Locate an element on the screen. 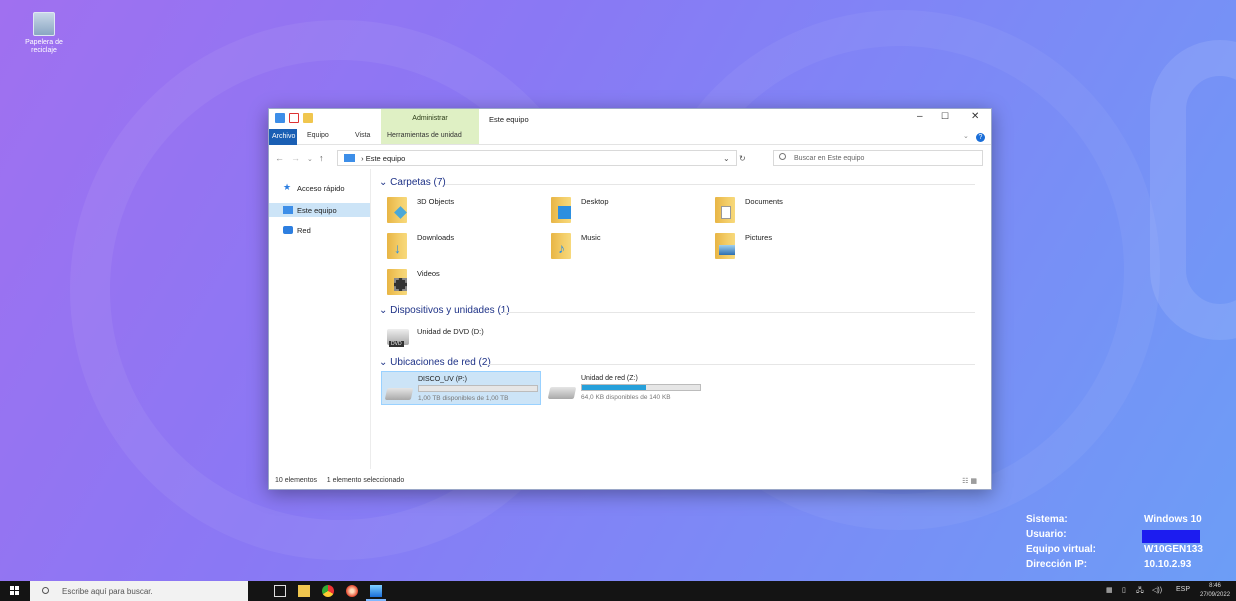 This screenshot has height=601, width=1236. star-icon: ★ is located at coordinates (287, 187).